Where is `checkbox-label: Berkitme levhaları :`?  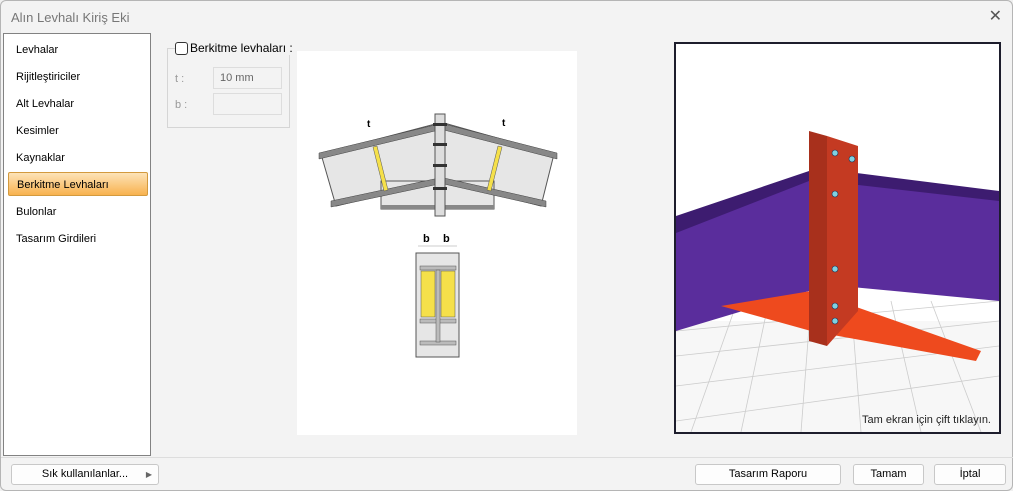 checkbox-label: Berkitme levhaları : is located at coordinates (241, 48).